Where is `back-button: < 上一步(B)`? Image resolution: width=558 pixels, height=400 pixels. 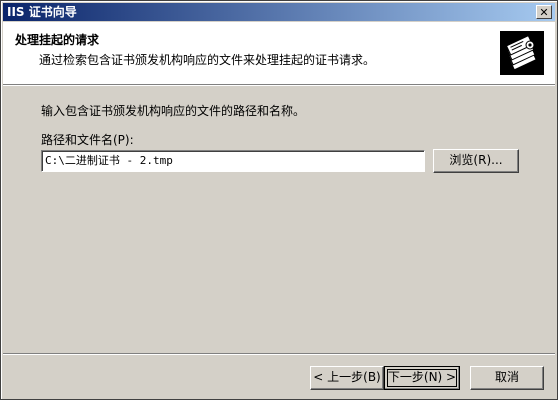
back-button: < 上一步(B) is located at coordinates (347, 378).